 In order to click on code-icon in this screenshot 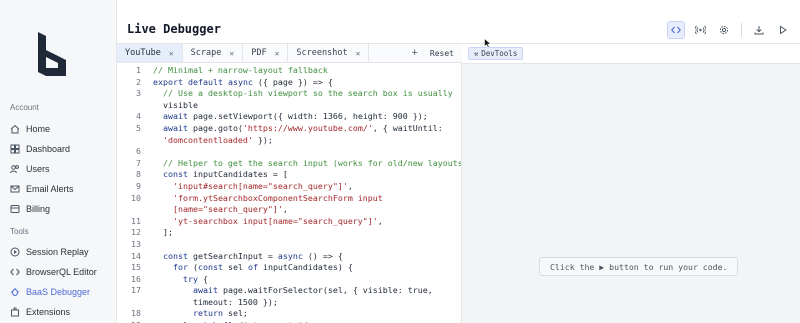, I will do `click(15, 272)`.